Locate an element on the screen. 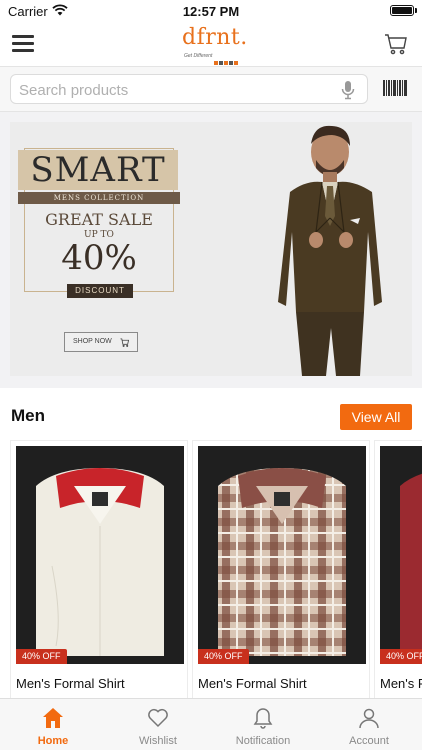 Image resolution: width=422 pixels, height=750 pixels. banner-percent: 40% is located at coordinates (99, 258).